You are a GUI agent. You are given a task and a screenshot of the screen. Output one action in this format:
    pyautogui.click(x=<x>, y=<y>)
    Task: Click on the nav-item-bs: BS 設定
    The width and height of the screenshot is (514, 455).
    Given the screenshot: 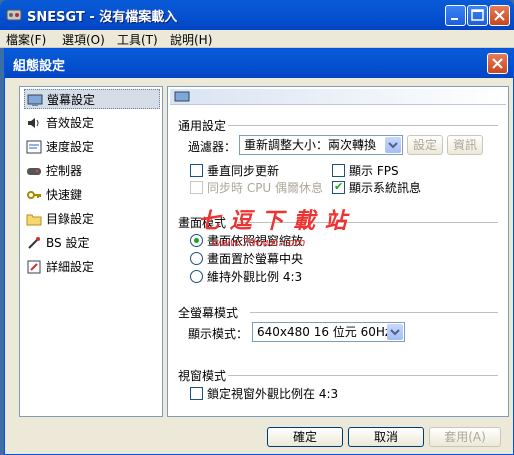 What is the action you would take?
    pyautogui.click(x=92, y=243)
    